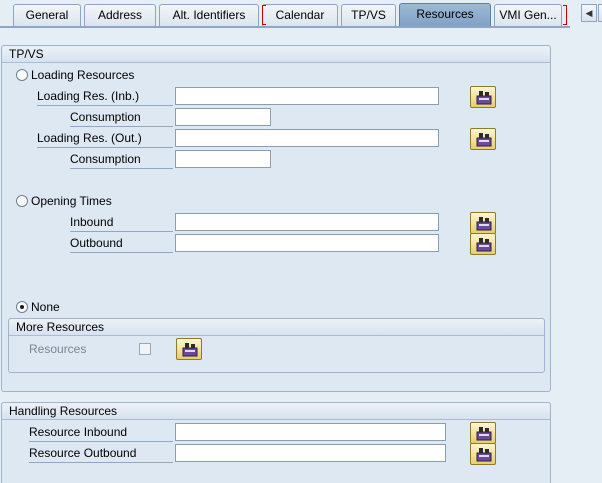 This screenshot has width=602, height=483. Describe the element at coordinates (121, 223) in the screenshot. I see `opening-inbound-label: Inbound` at that location.